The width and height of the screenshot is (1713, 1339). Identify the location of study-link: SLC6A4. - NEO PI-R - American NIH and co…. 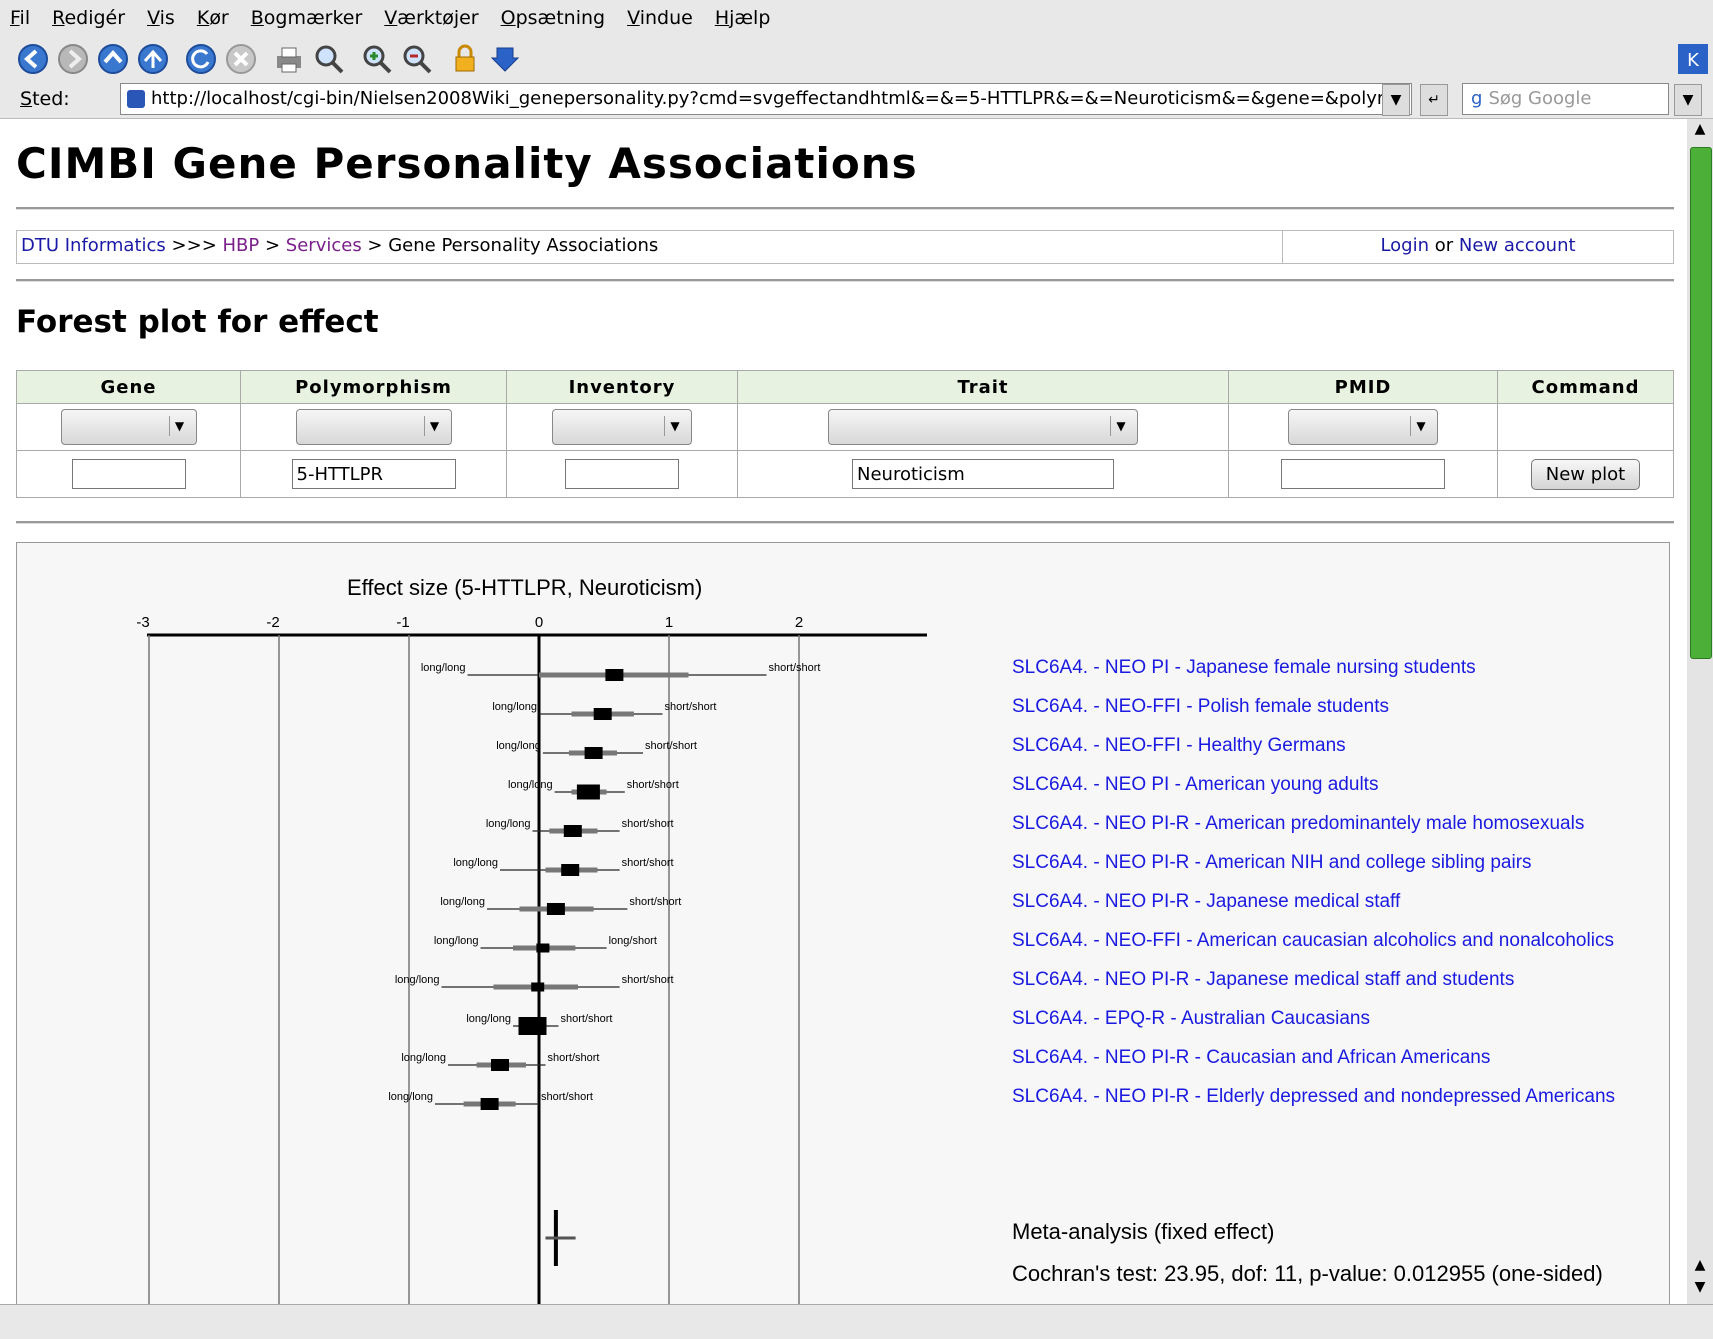
(1272, 862).